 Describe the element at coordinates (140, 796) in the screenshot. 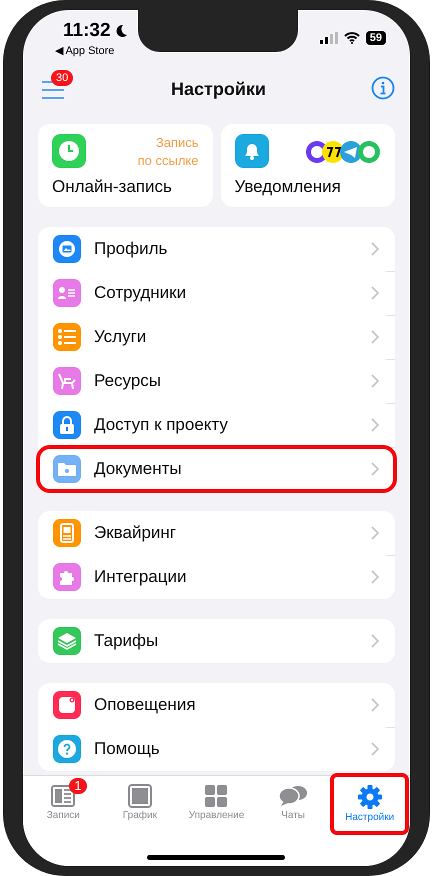

I see `calendar-icon` at that location.